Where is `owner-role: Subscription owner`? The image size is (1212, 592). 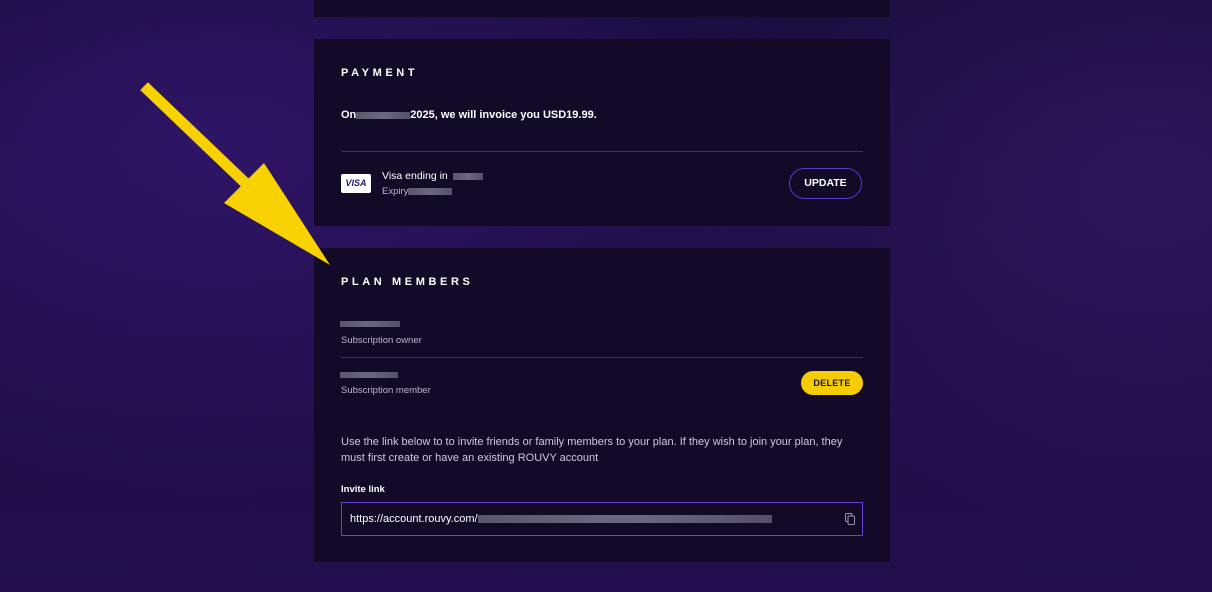
owner-role: Subscription owner is located at coordinates (381, 340).